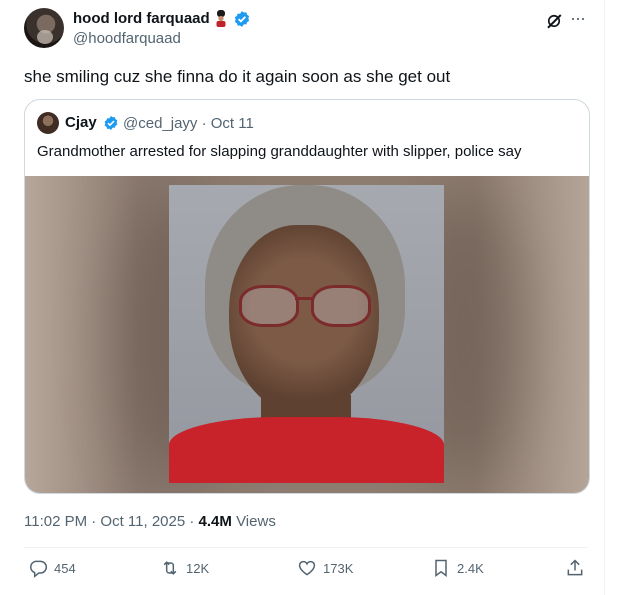 The image size is (617, 595). I want to click on quoted-handle-date: @ced_jayy · Oct 11, so click(188, 123).